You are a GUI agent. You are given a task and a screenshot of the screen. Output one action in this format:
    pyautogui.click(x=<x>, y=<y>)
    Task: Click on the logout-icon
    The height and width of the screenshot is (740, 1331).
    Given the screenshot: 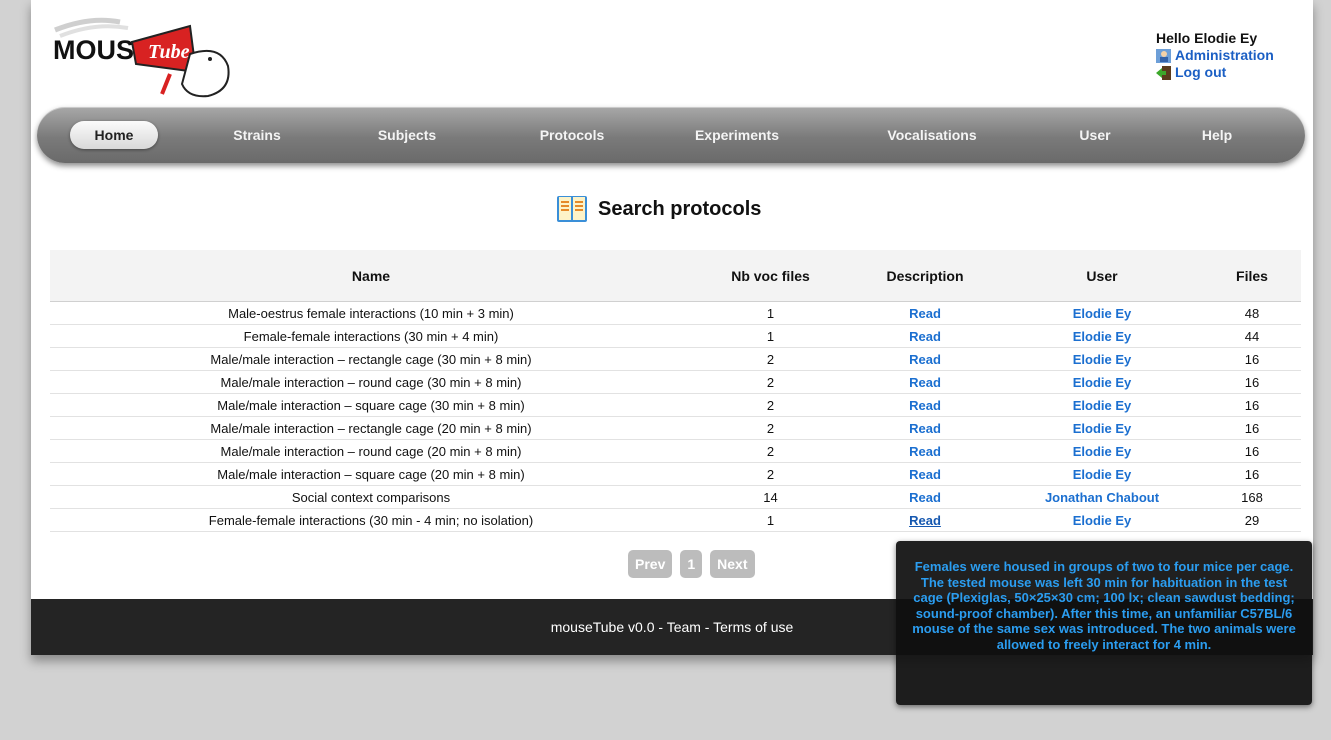 What is the action you would take?
    pyautogui.click(x=1163, y=72)
    